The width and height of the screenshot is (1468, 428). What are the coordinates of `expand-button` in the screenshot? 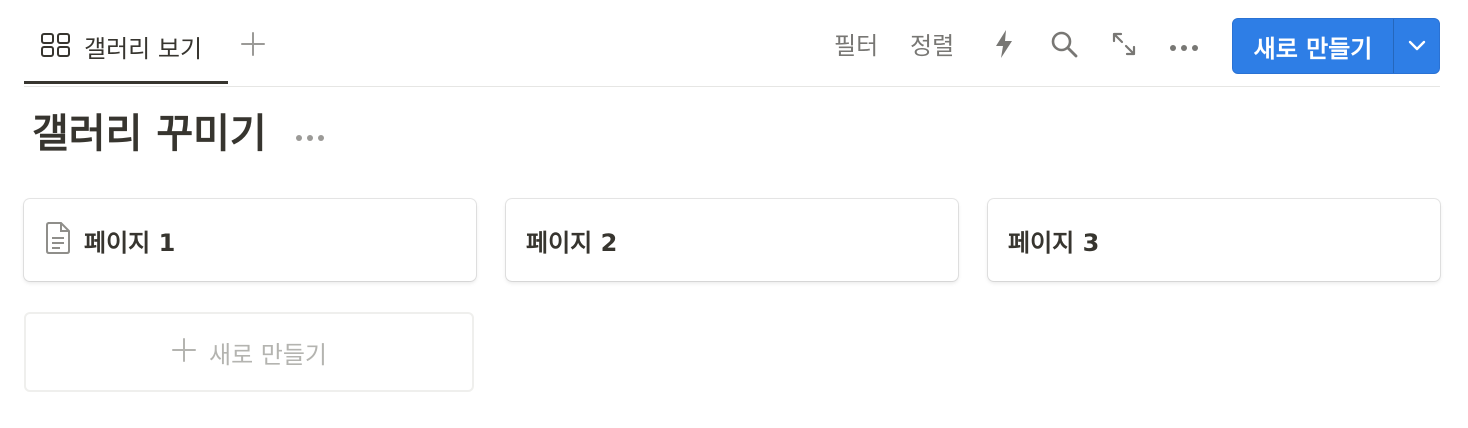 It's located at (1124, 46).